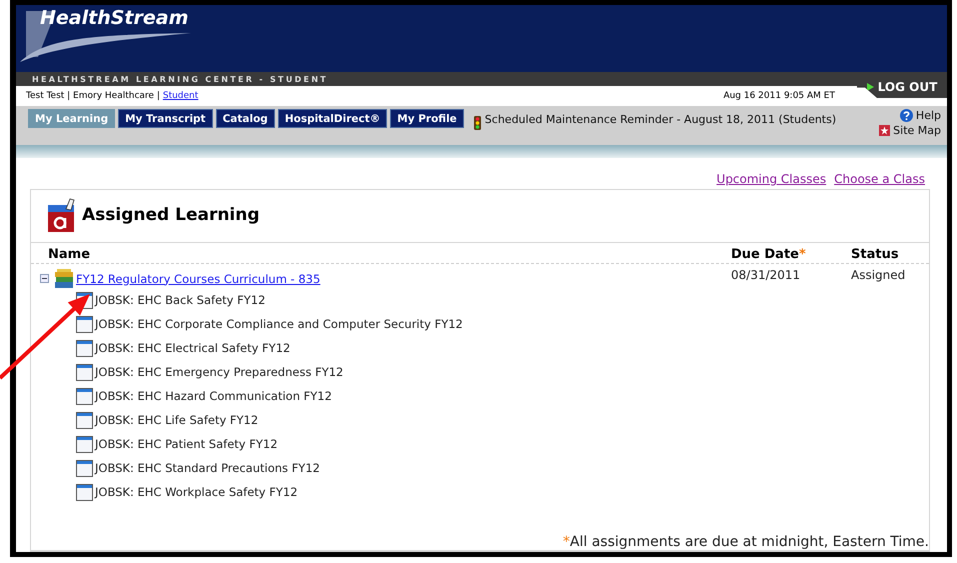  Describe the element at coordinates (196, 492) in the screenshot. I see `course-title: JOBSK: EHC Workplace Safety FY12` at that location.